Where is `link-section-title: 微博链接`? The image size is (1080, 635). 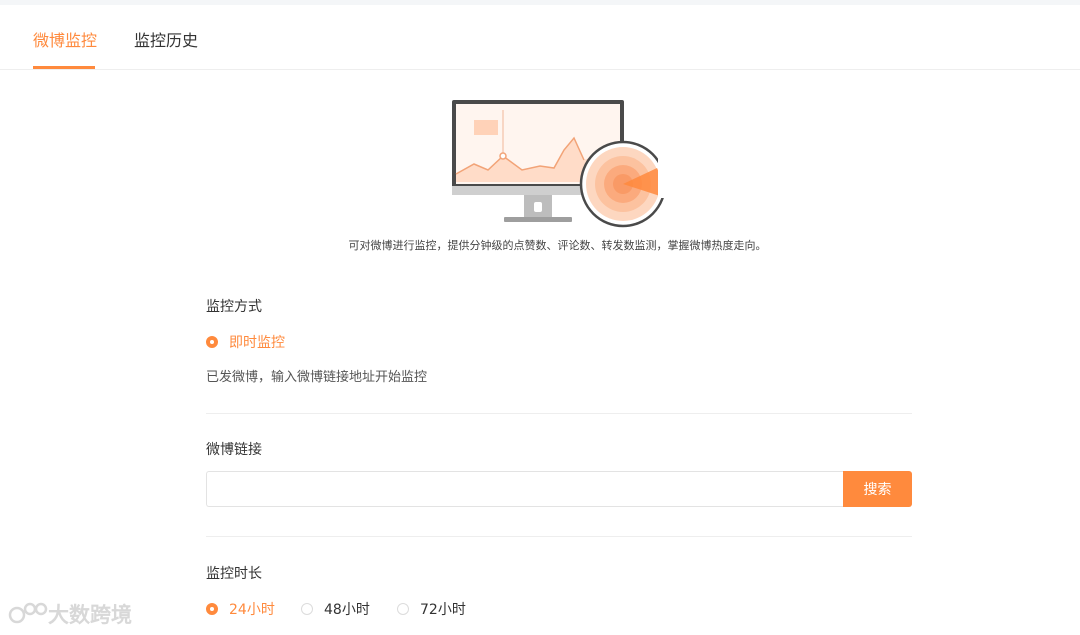
link-section-title: 微博链接 is located at coordinates (234, 450).